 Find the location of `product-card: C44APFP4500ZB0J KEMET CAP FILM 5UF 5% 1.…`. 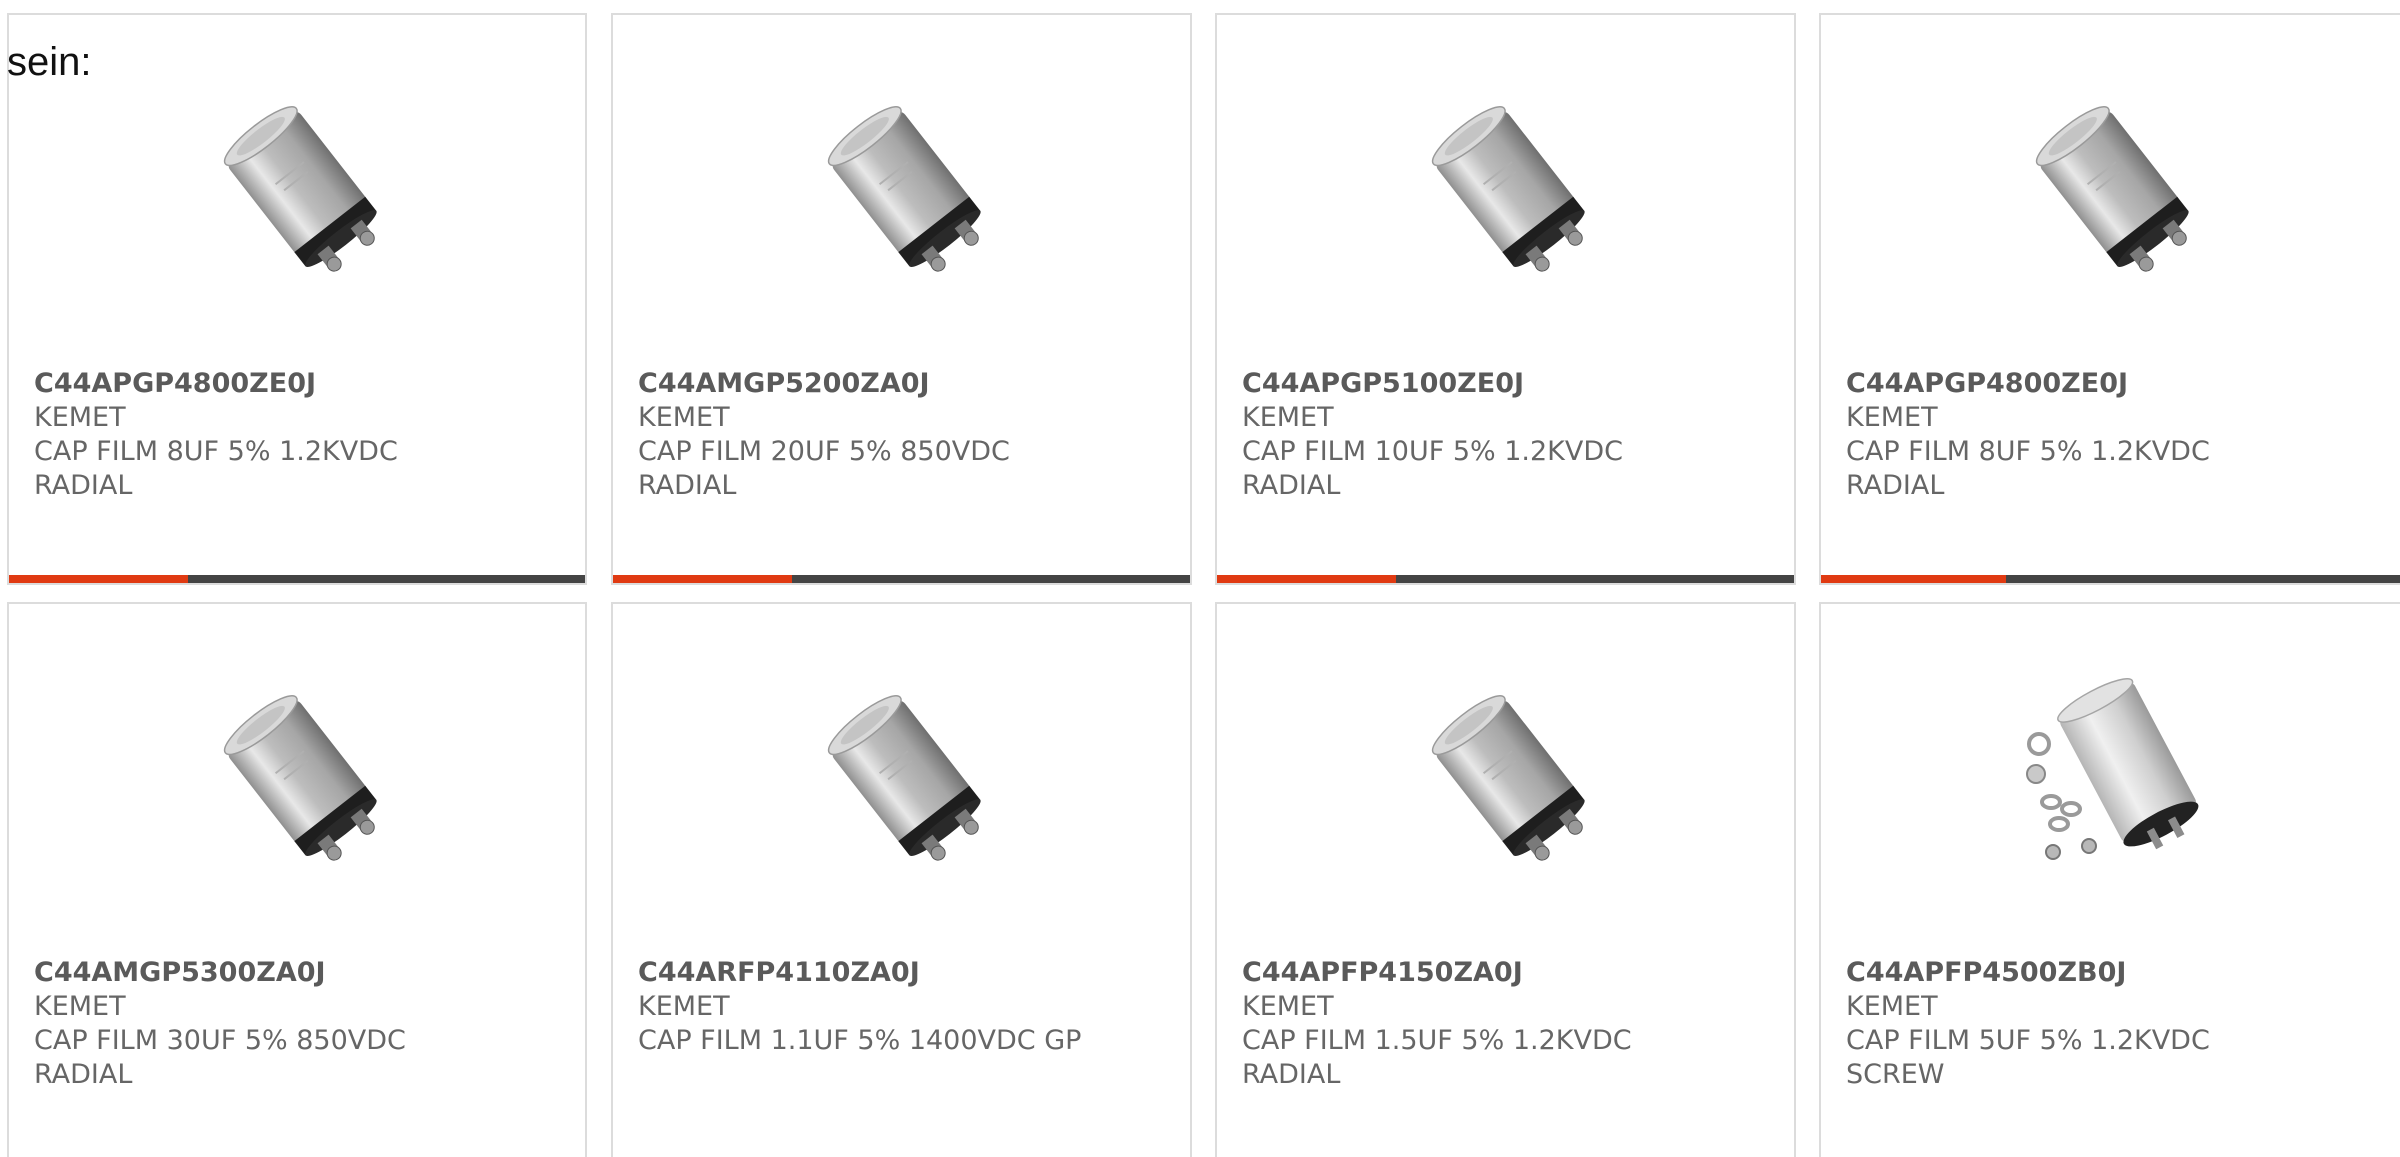

product-card: C44APFP4500ZB0J KEMET CAP FILM 5UF 5% 1.… is located at coordinates (2109, 879).